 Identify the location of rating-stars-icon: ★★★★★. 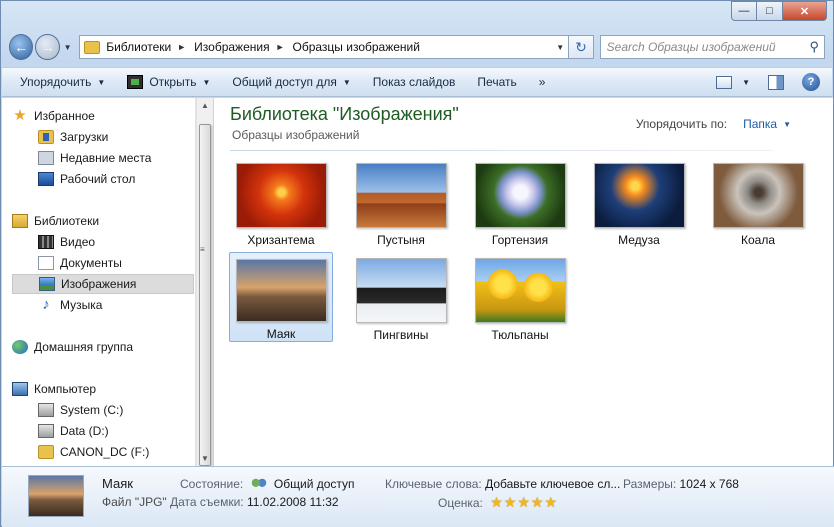
(524, 502).